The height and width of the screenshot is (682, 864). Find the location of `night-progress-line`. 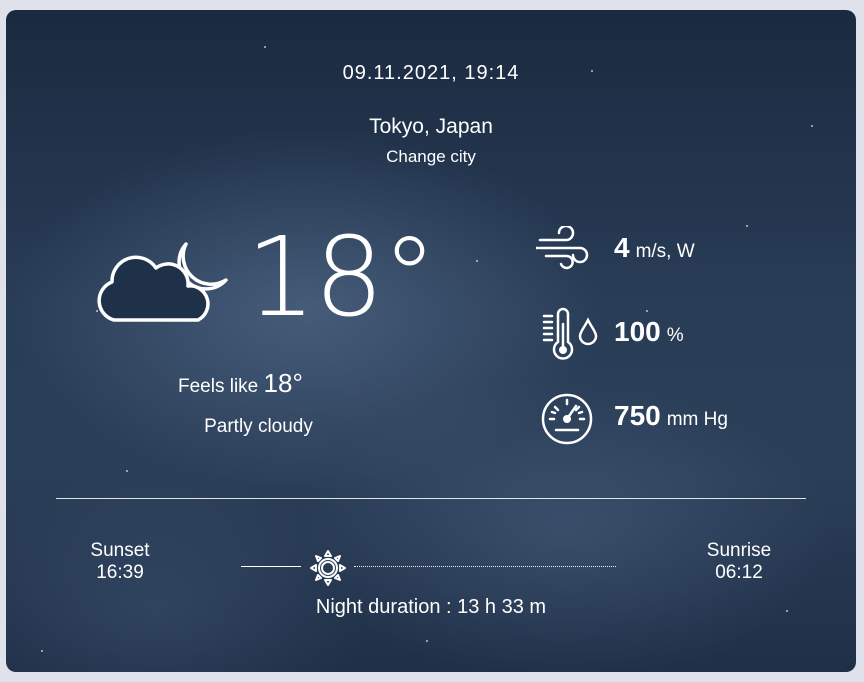

night-progress-line is located at coordinates (485, 566).